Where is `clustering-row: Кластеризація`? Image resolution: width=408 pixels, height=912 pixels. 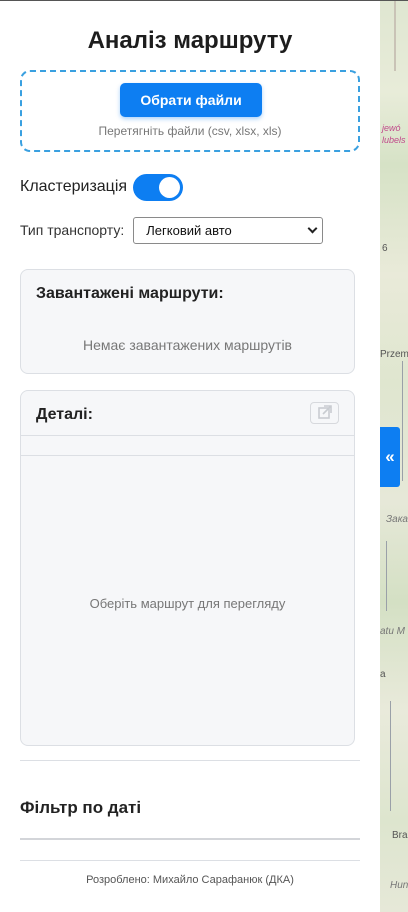
clustering-row: Кластеризація is located at coordinates (102, 187).